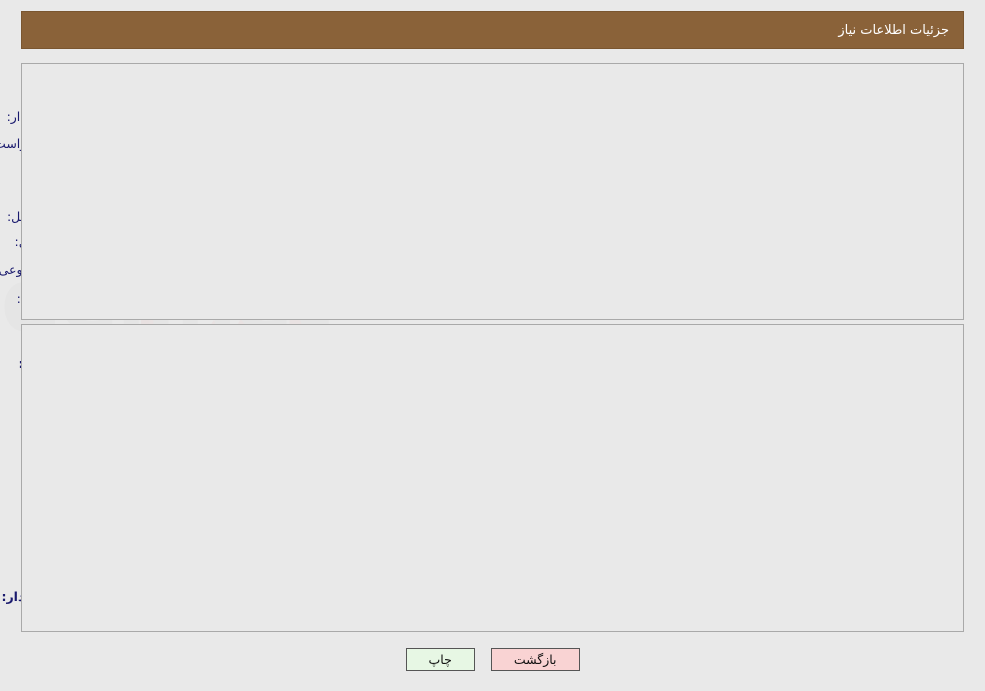  Describe the element at coordinates (535, 659) in the screenshot. I see `back-button: بازگشت` at that location.